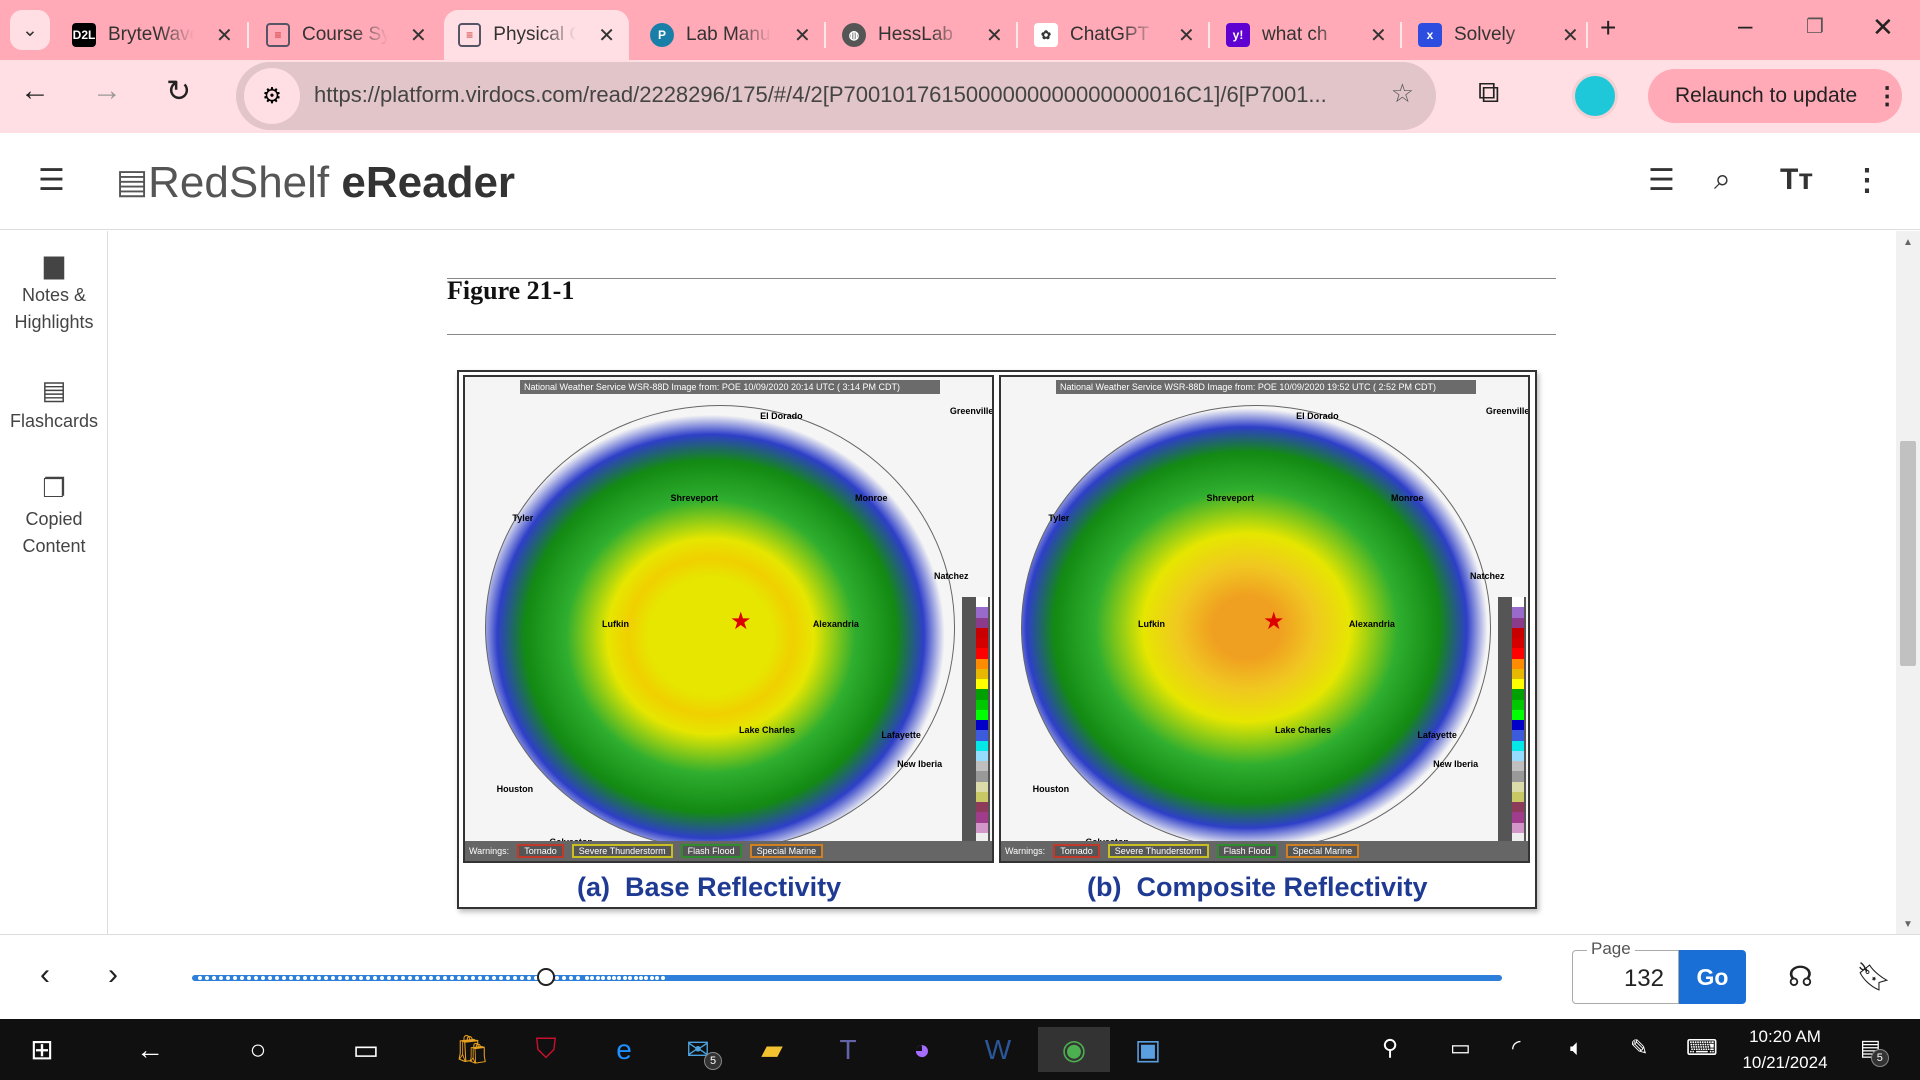  Describe the element at coordinates (1745, 25) in the screenshot. I see `minimize-button: –` at that location.